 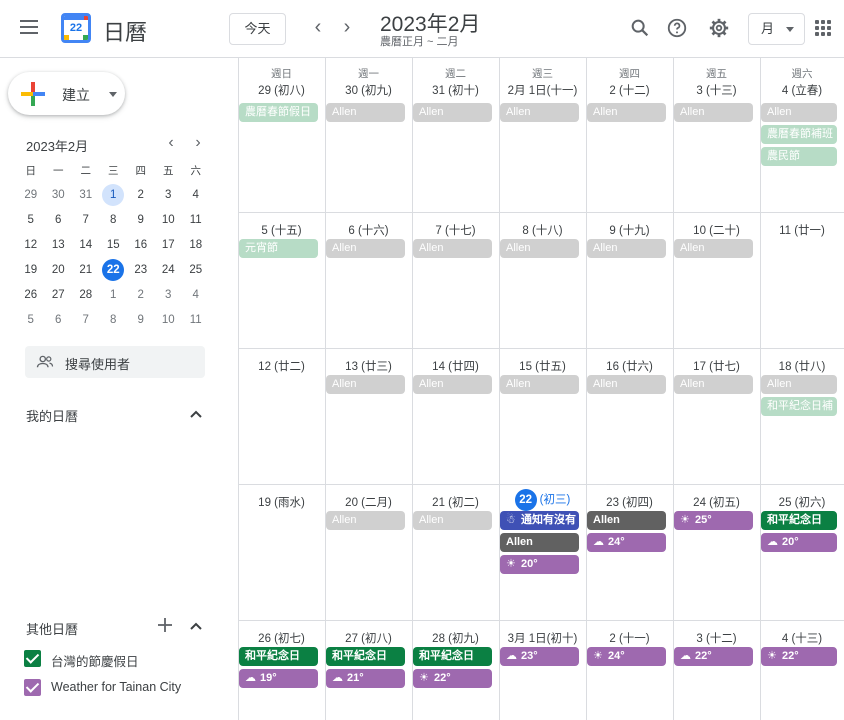 What do you see at coordinates (542, 638) in the screenshot?
I see `day-number: 3月 1日(初十)` at bounding box center [542, 638].